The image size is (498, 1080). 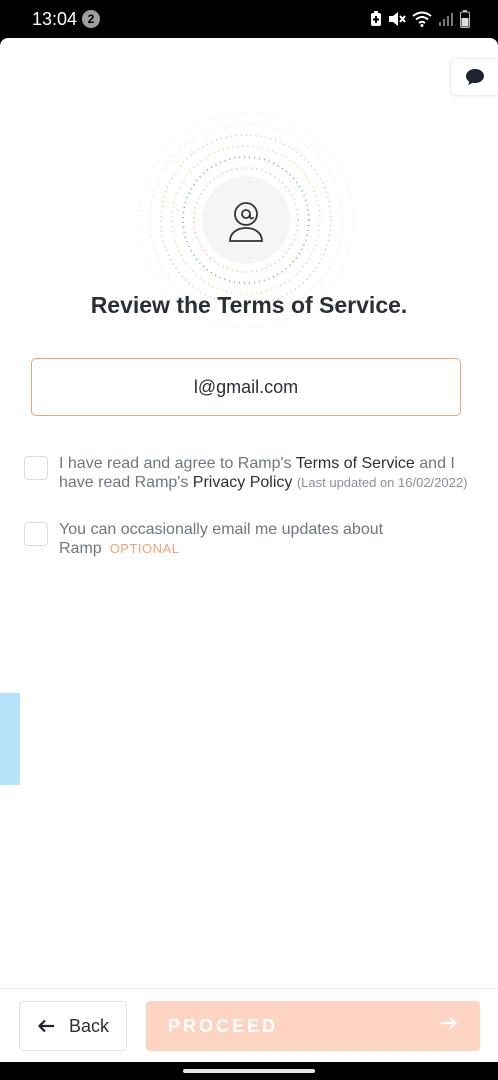 What do you see at coordinates (10, 739) in the screenshot?
I see `side-tab` at bounding box center [10, 739].